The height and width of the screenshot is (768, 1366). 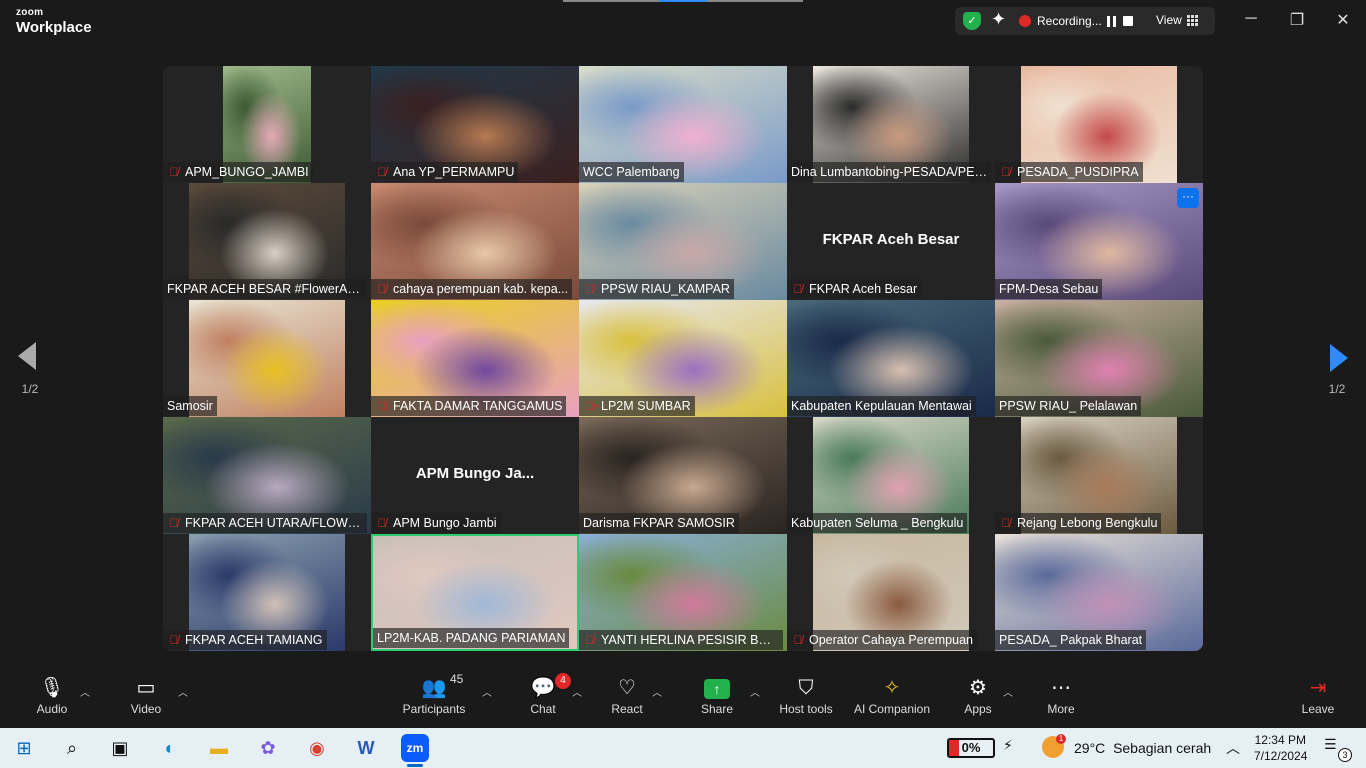 What do you see at coordinates (683, 124) in the screenshot?
I see `participant-tile: WCC Palembang` at bounding box center [683, 124].